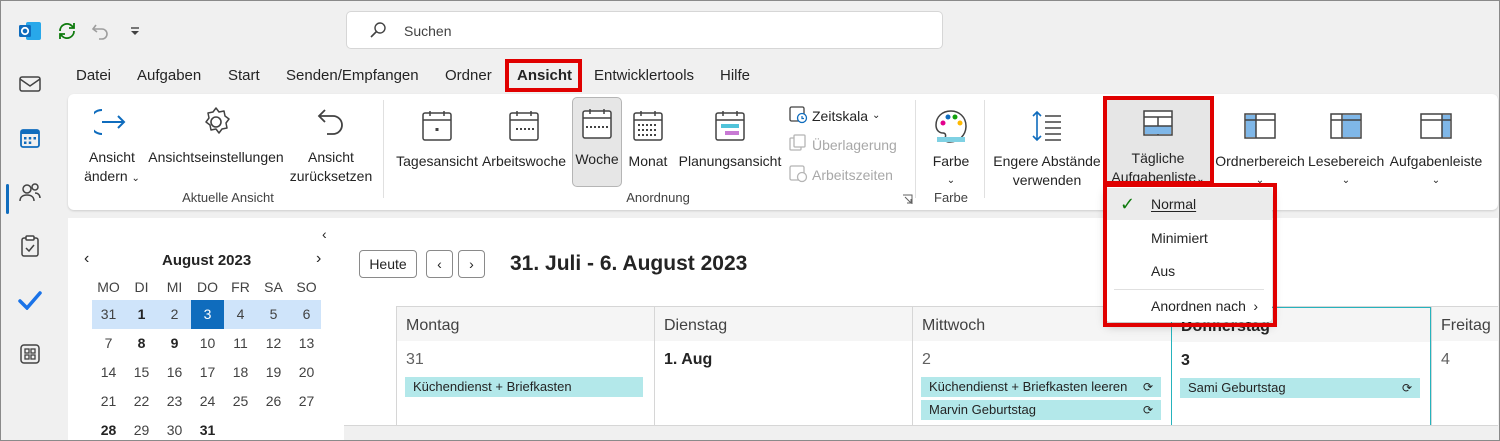 Image resolution: width=1500 pixels, height=441 pixels. What do you see at coordinates (30, 192) in the screenshot?
I see `people-icon` at bounding box center [30, 192].